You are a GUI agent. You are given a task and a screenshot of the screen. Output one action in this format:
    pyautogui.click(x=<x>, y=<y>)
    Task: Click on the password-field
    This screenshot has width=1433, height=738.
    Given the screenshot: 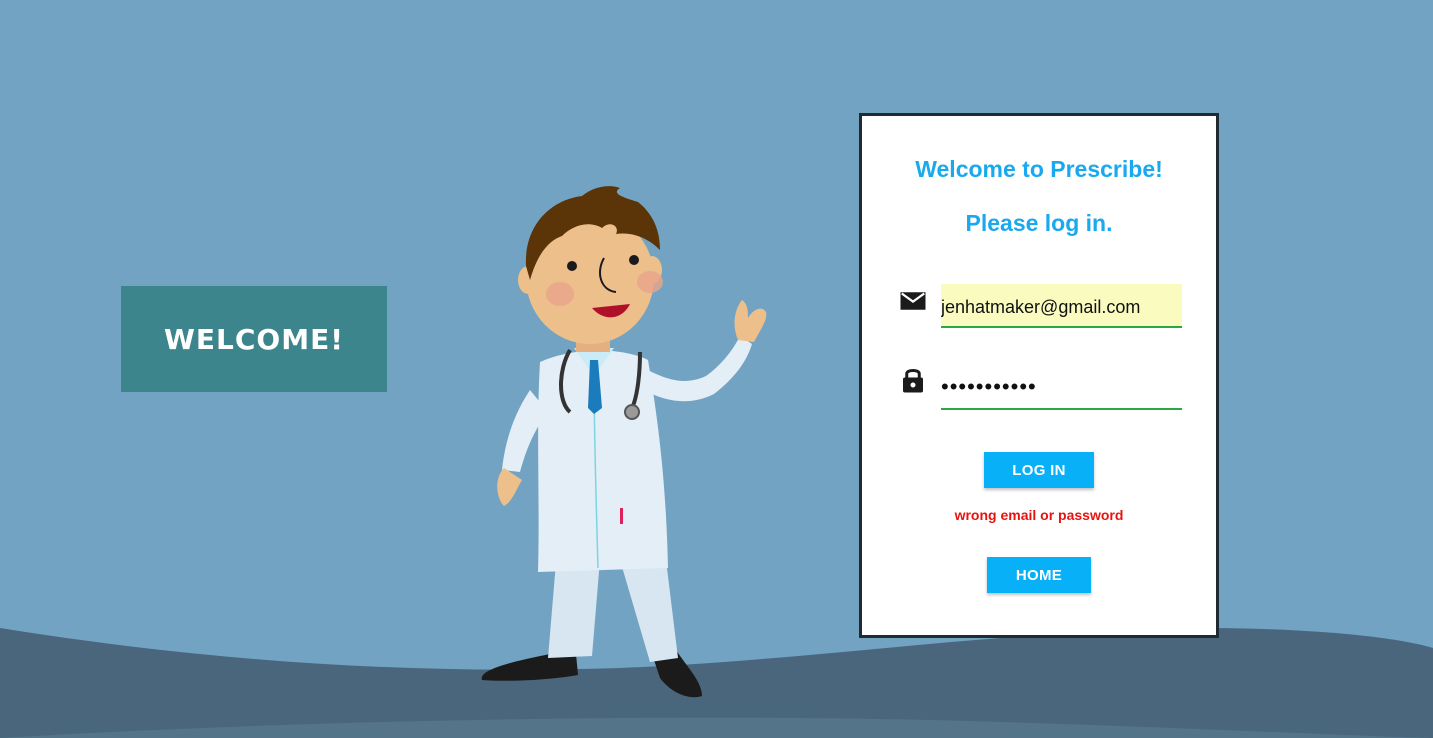 What is the action you would take?
    pyautogui.click(x=1061, y=388)
    